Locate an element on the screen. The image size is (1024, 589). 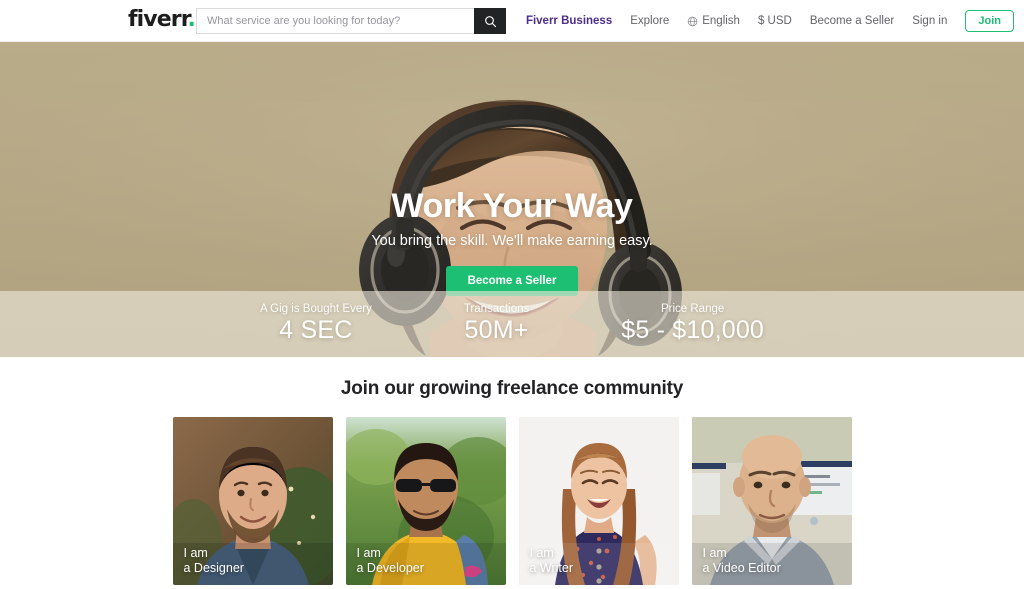
stat-value: 50M+ is located at coordinates (496, 330).